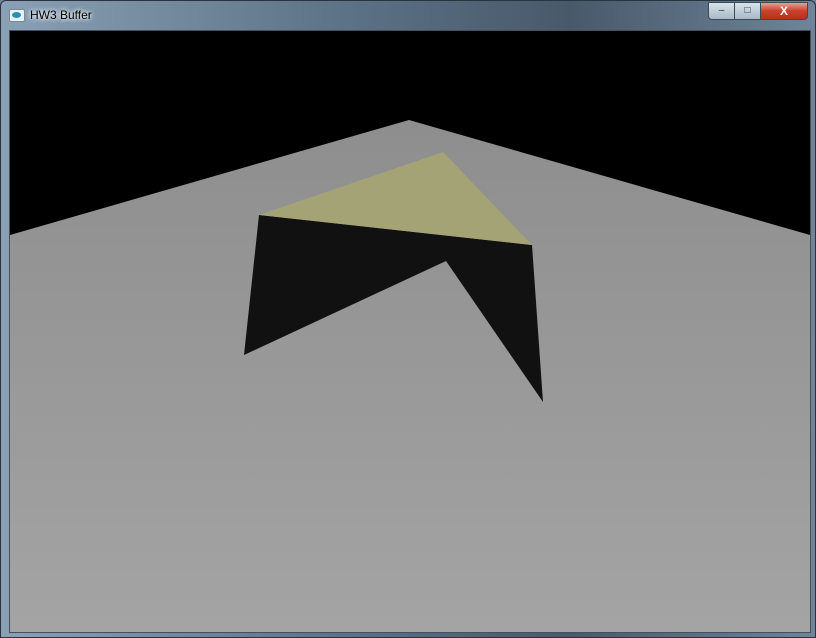 This screenshot has width=816, height=638. What do you see at coordinates (784, 11) in the screenshot?
I see `close-button: X` at bounding box center [784, 11].